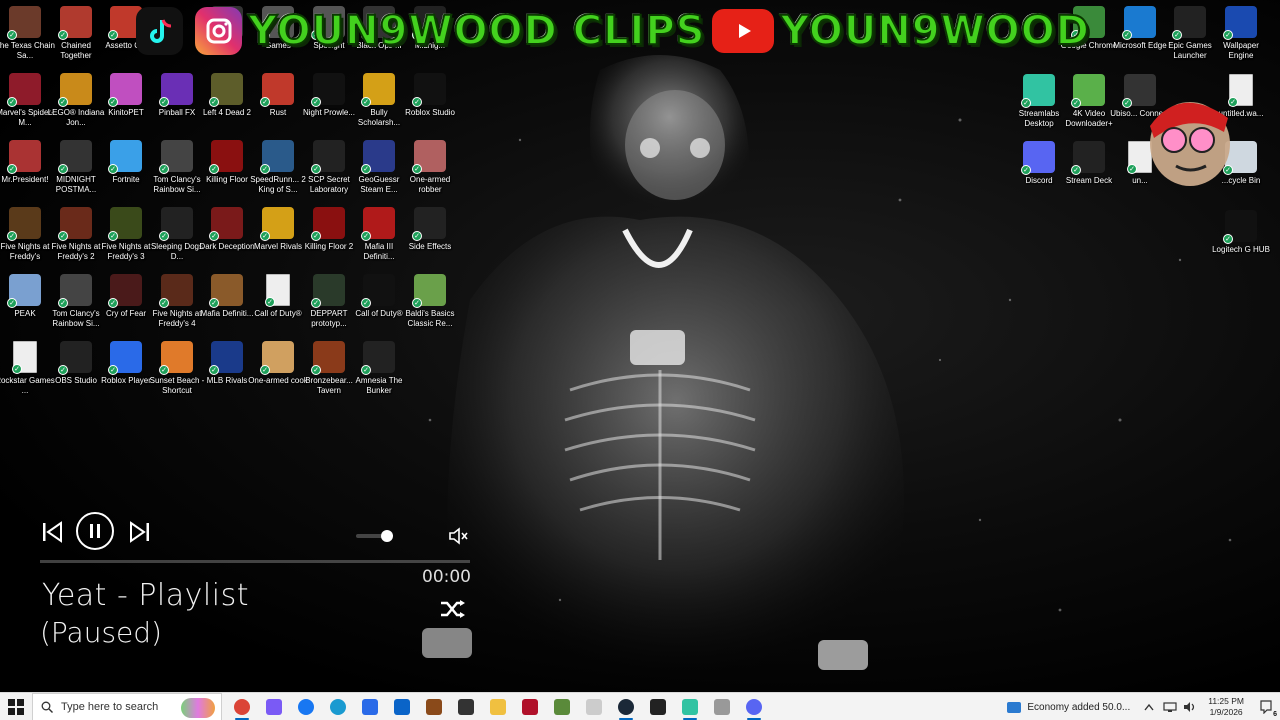 Image resolution: width=1280 pixels, height=720 pixels. What do you see at coordinates (25, 172) in the screenshot?
I see `desktop-shortcut: ✓ Mr.President!` at bounding box center [25, 172].